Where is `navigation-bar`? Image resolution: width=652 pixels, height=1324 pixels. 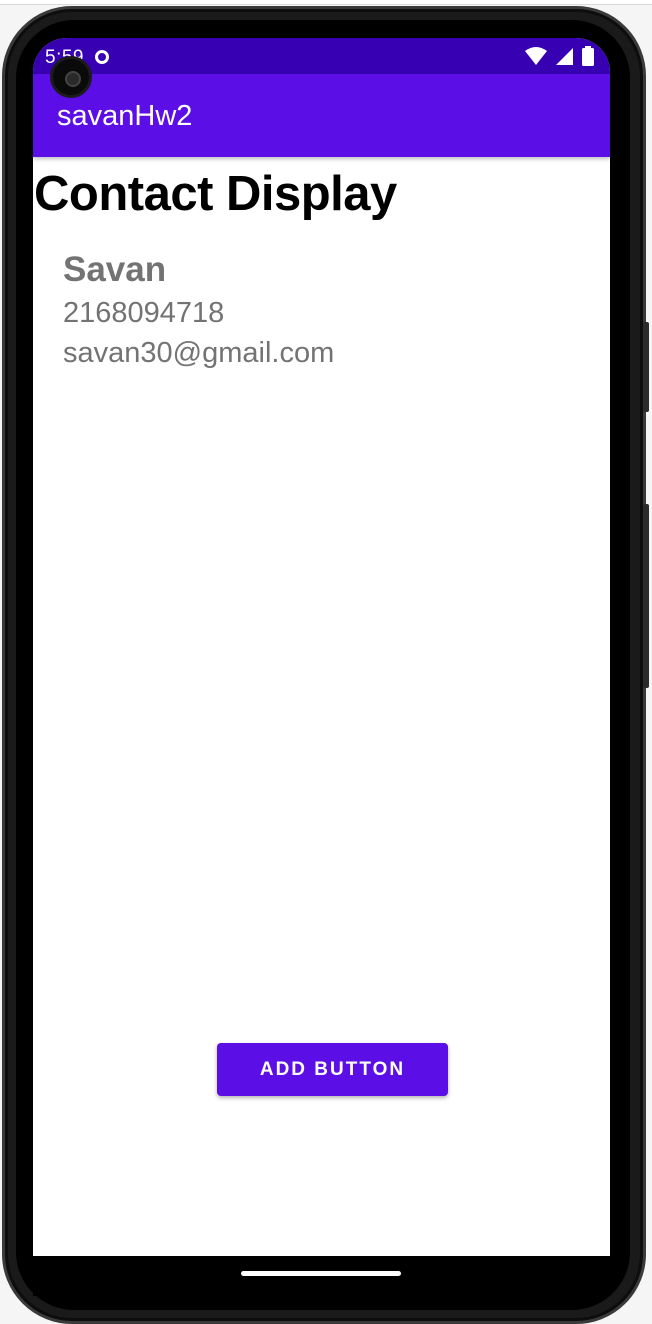
navigation-bar is located at coordinates (321, 1276).